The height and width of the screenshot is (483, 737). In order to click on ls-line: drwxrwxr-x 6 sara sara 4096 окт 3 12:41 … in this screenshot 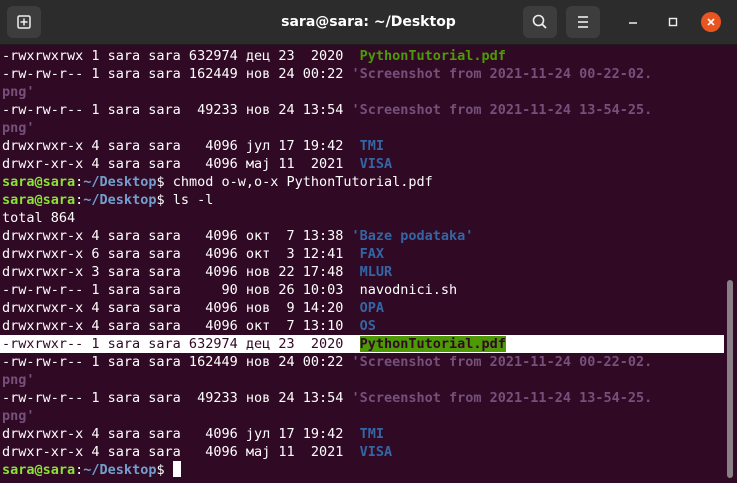, I will do `click(362, 254)`.